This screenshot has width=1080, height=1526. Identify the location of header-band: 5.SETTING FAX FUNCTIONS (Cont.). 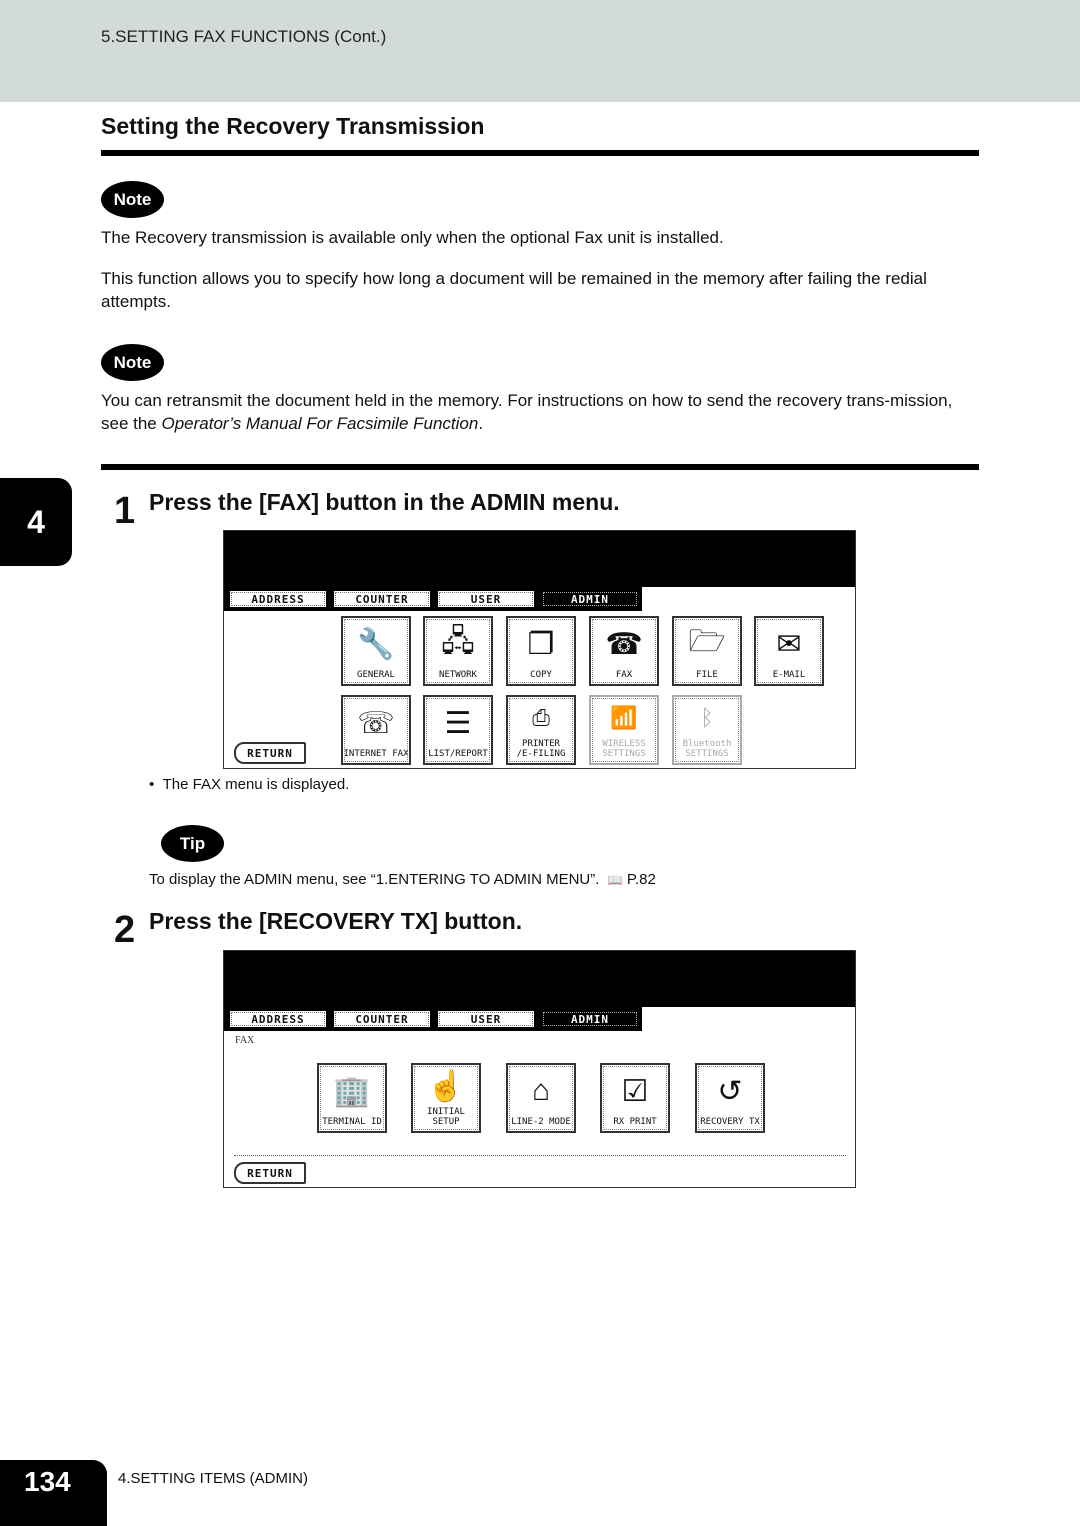
(540, 51).